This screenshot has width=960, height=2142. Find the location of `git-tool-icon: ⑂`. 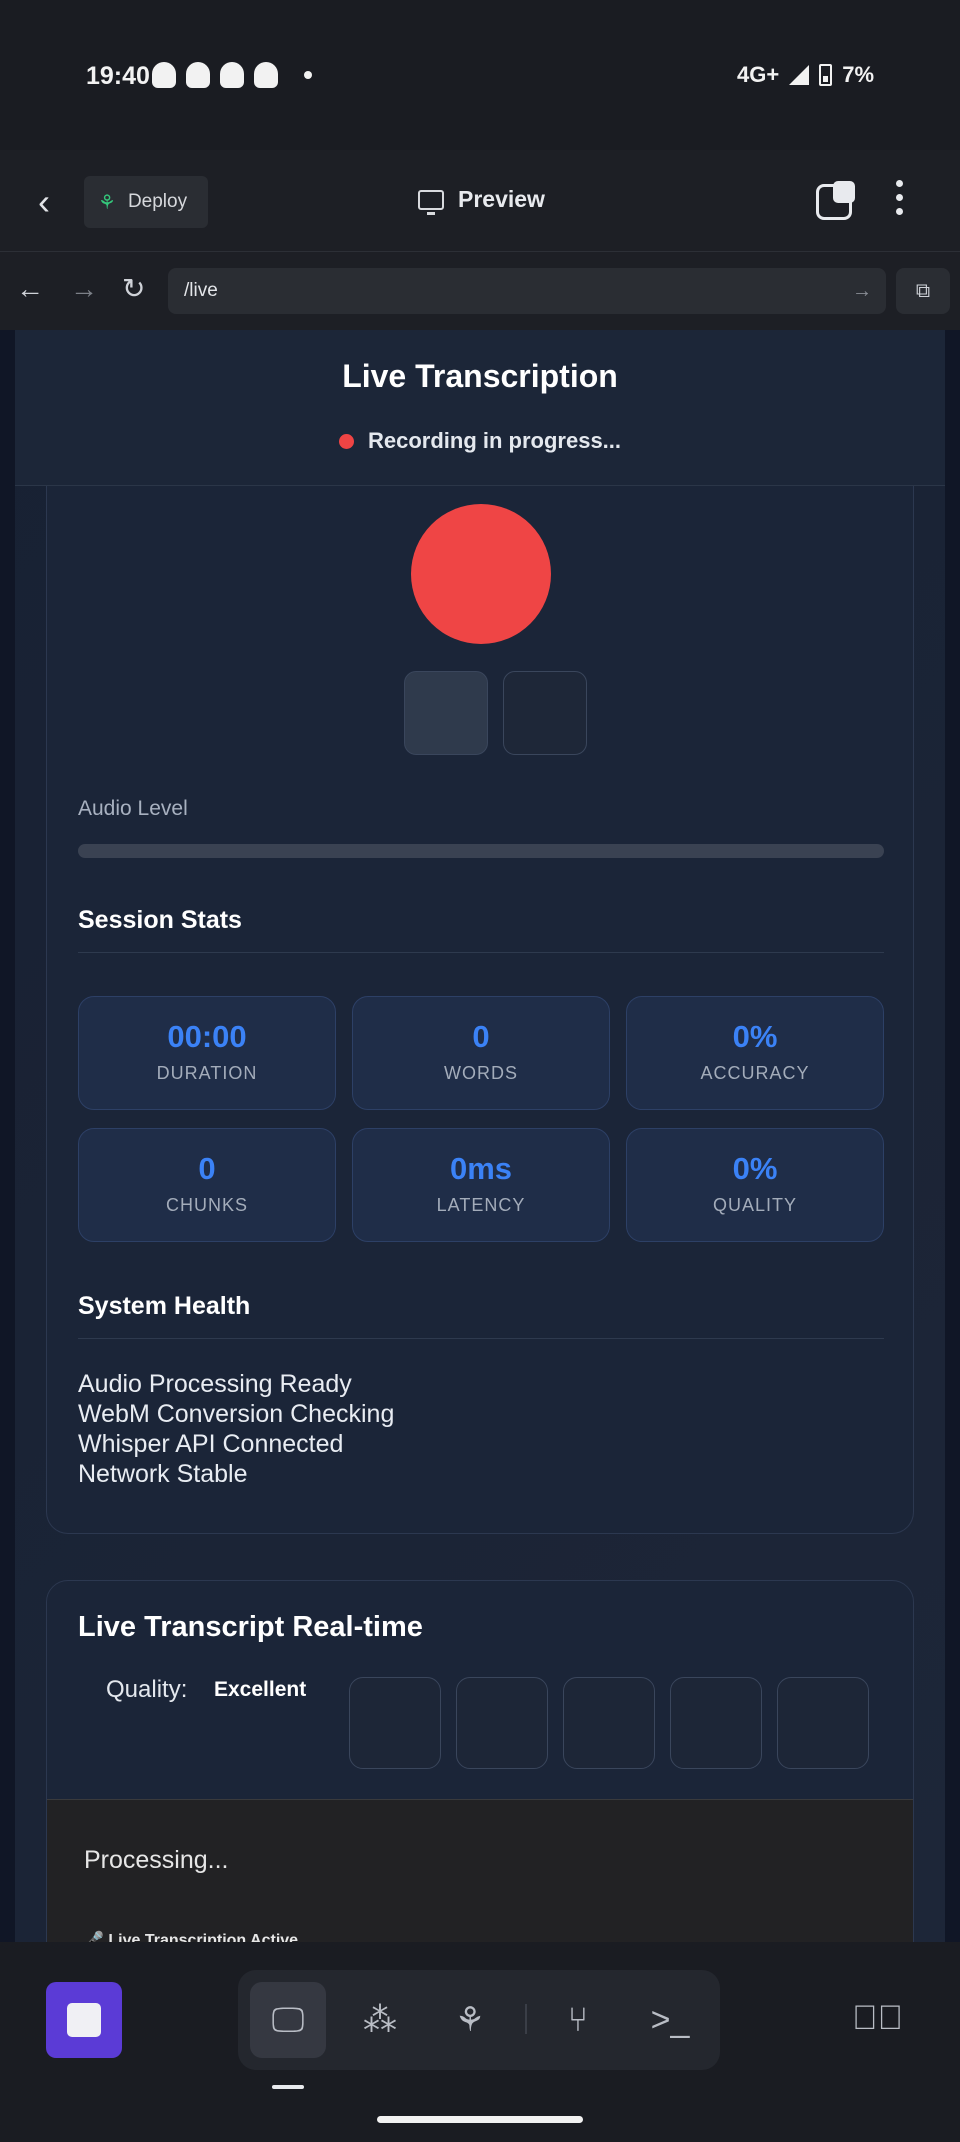

git-tool-icon: ⑂ is located at coordinates (578, 2020).